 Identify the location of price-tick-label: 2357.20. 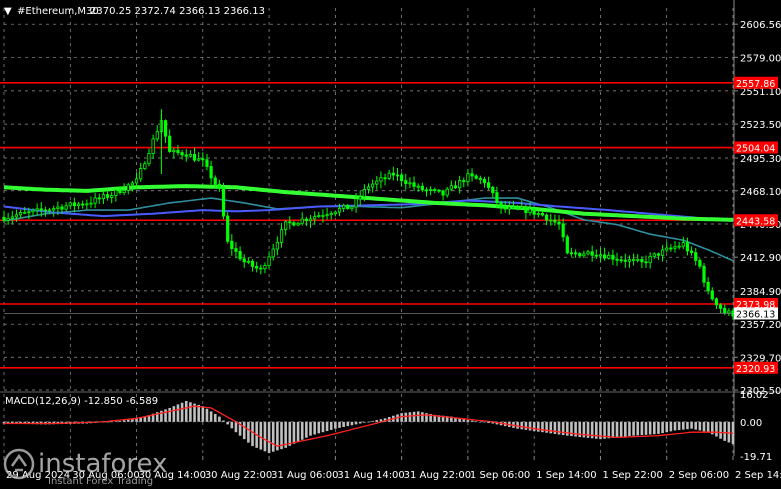
(760, 325).